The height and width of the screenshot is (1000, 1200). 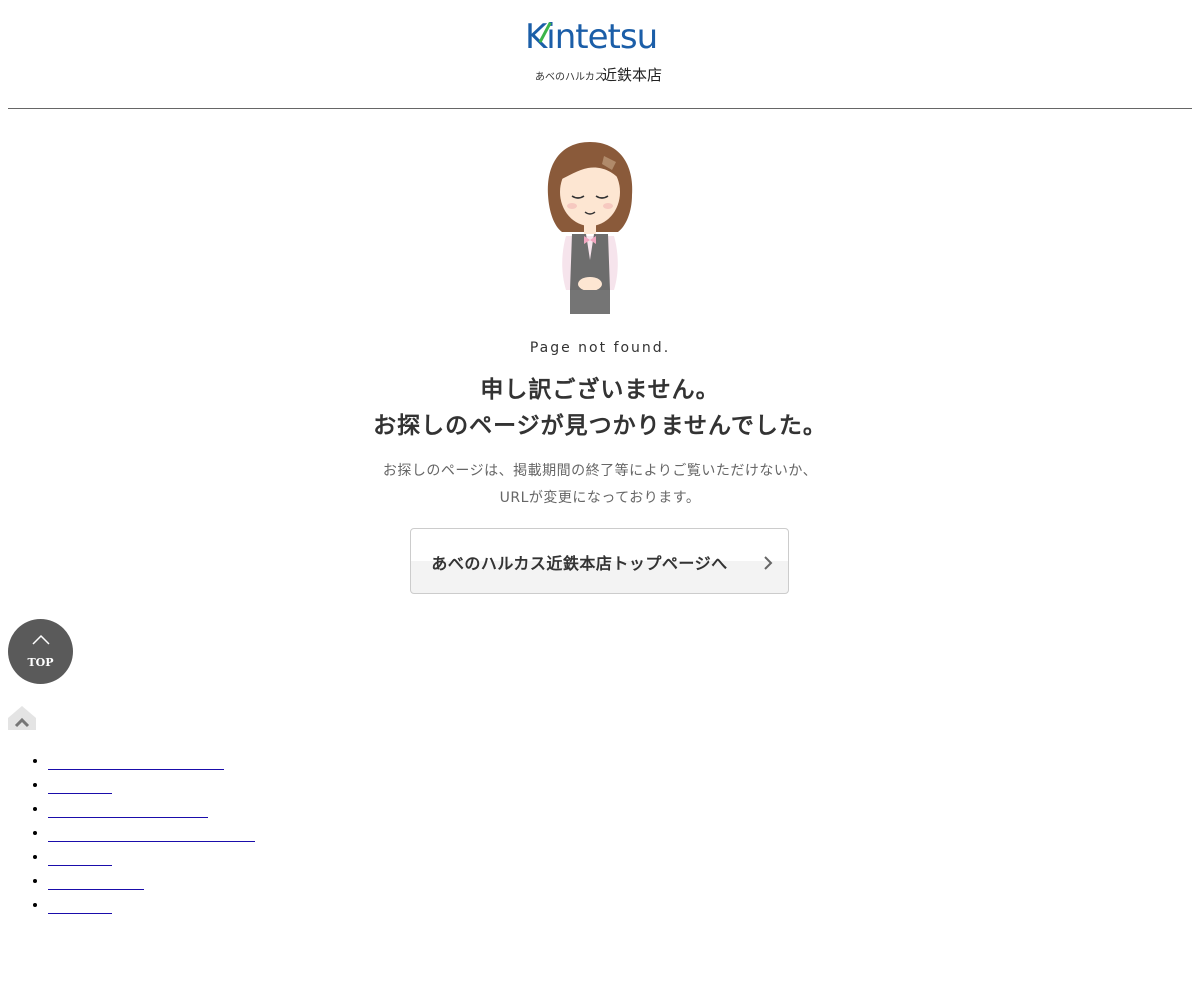 I want to click on logo-wordmark: Kintetsu, so click(x=591, y=37).